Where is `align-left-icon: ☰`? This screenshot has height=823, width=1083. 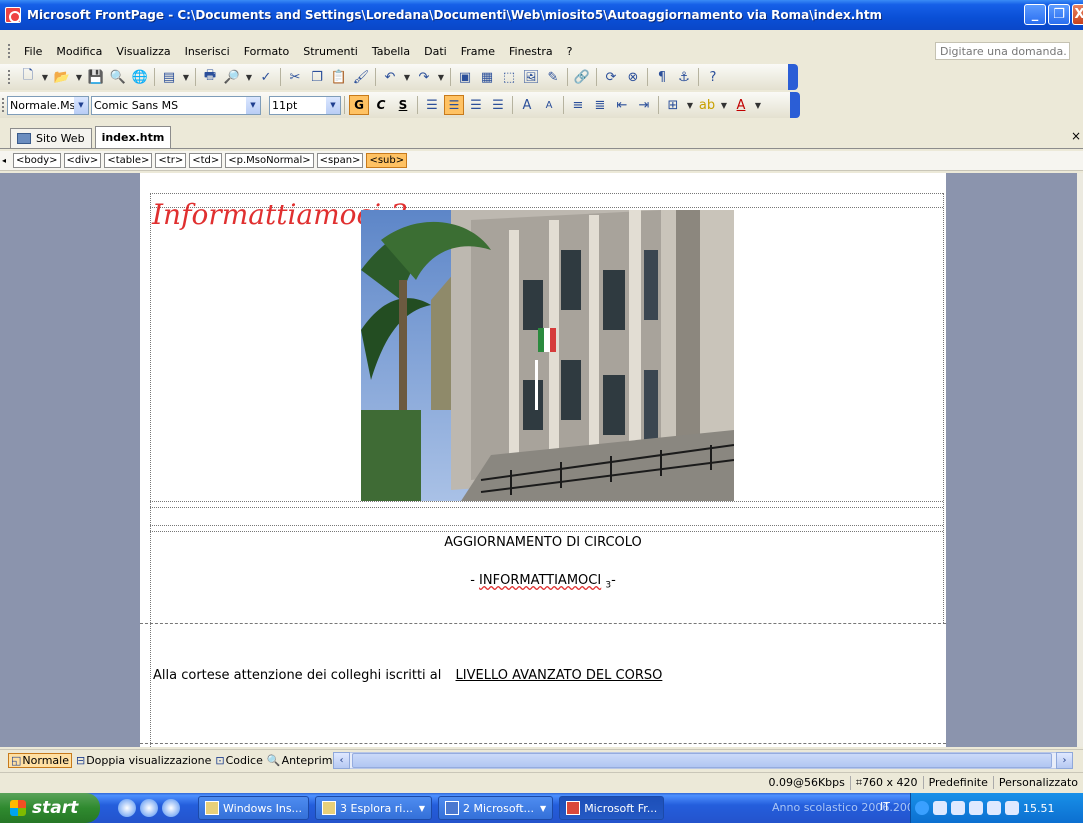
align-left-icon: ☰ is located at coordinates (432, 105).